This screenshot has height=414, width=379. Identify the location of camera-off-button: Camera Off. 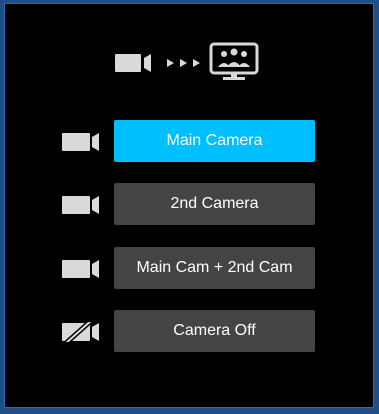
(214, 331).